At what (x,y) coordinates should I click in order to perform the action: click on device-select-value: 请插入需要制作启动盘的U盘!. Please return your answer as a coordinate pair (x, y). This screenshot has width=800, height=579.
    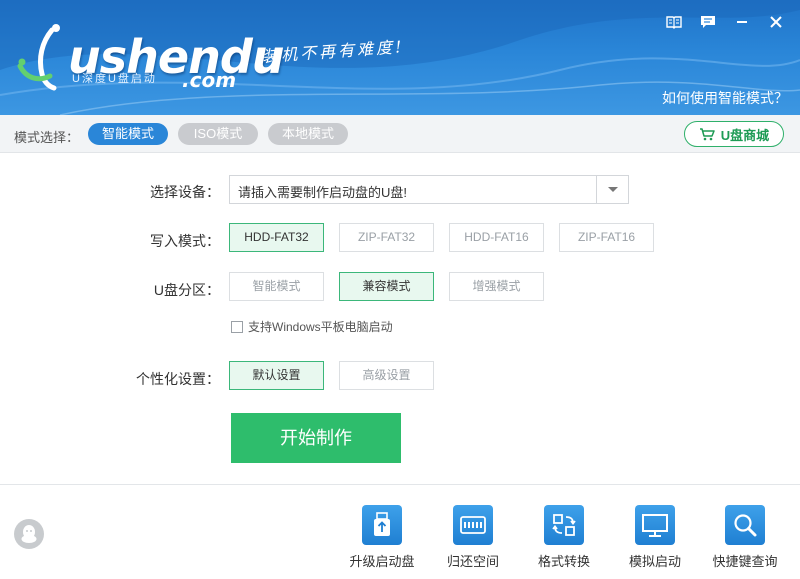
    Looking at the image, I should click on (323, 192).